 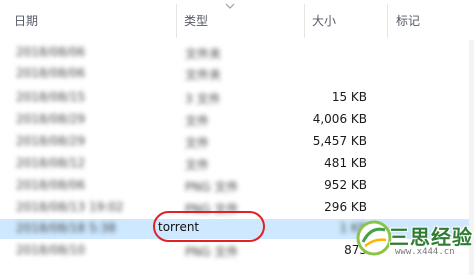 I want to click on file-date: 2018/08/15, so click(x=51, y=97).